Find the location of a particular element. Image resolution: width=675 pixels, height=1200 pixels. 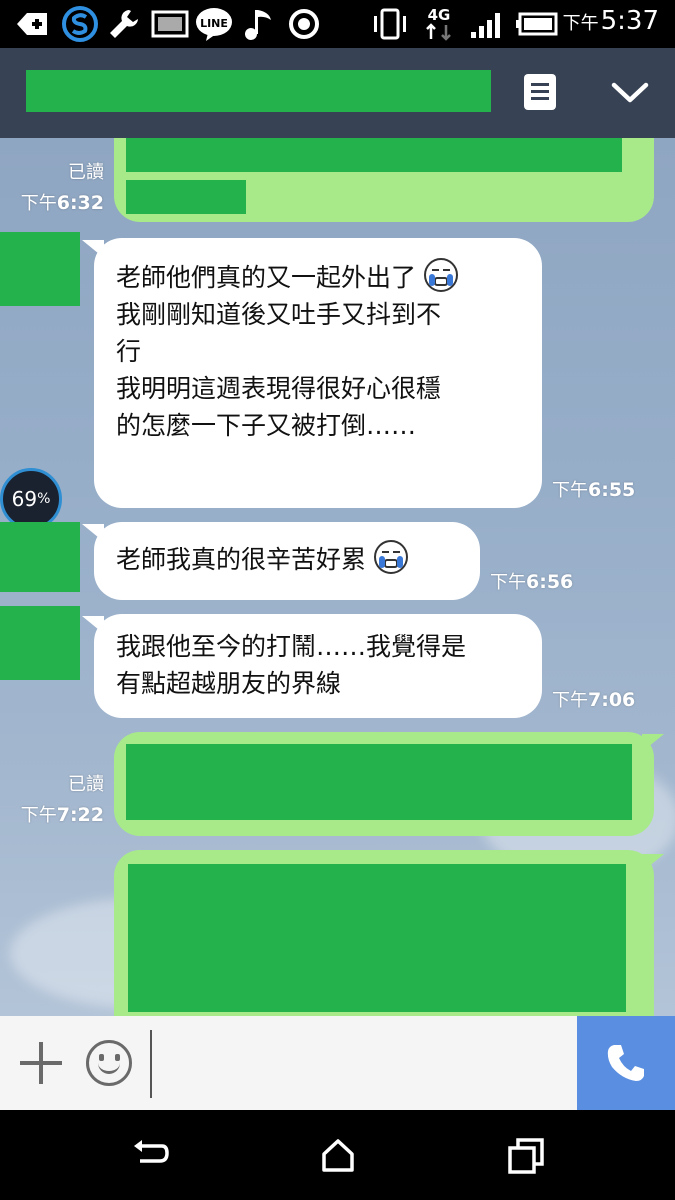

message-line: 有點超越朋友的界線 is located at coordinates (229, 683).